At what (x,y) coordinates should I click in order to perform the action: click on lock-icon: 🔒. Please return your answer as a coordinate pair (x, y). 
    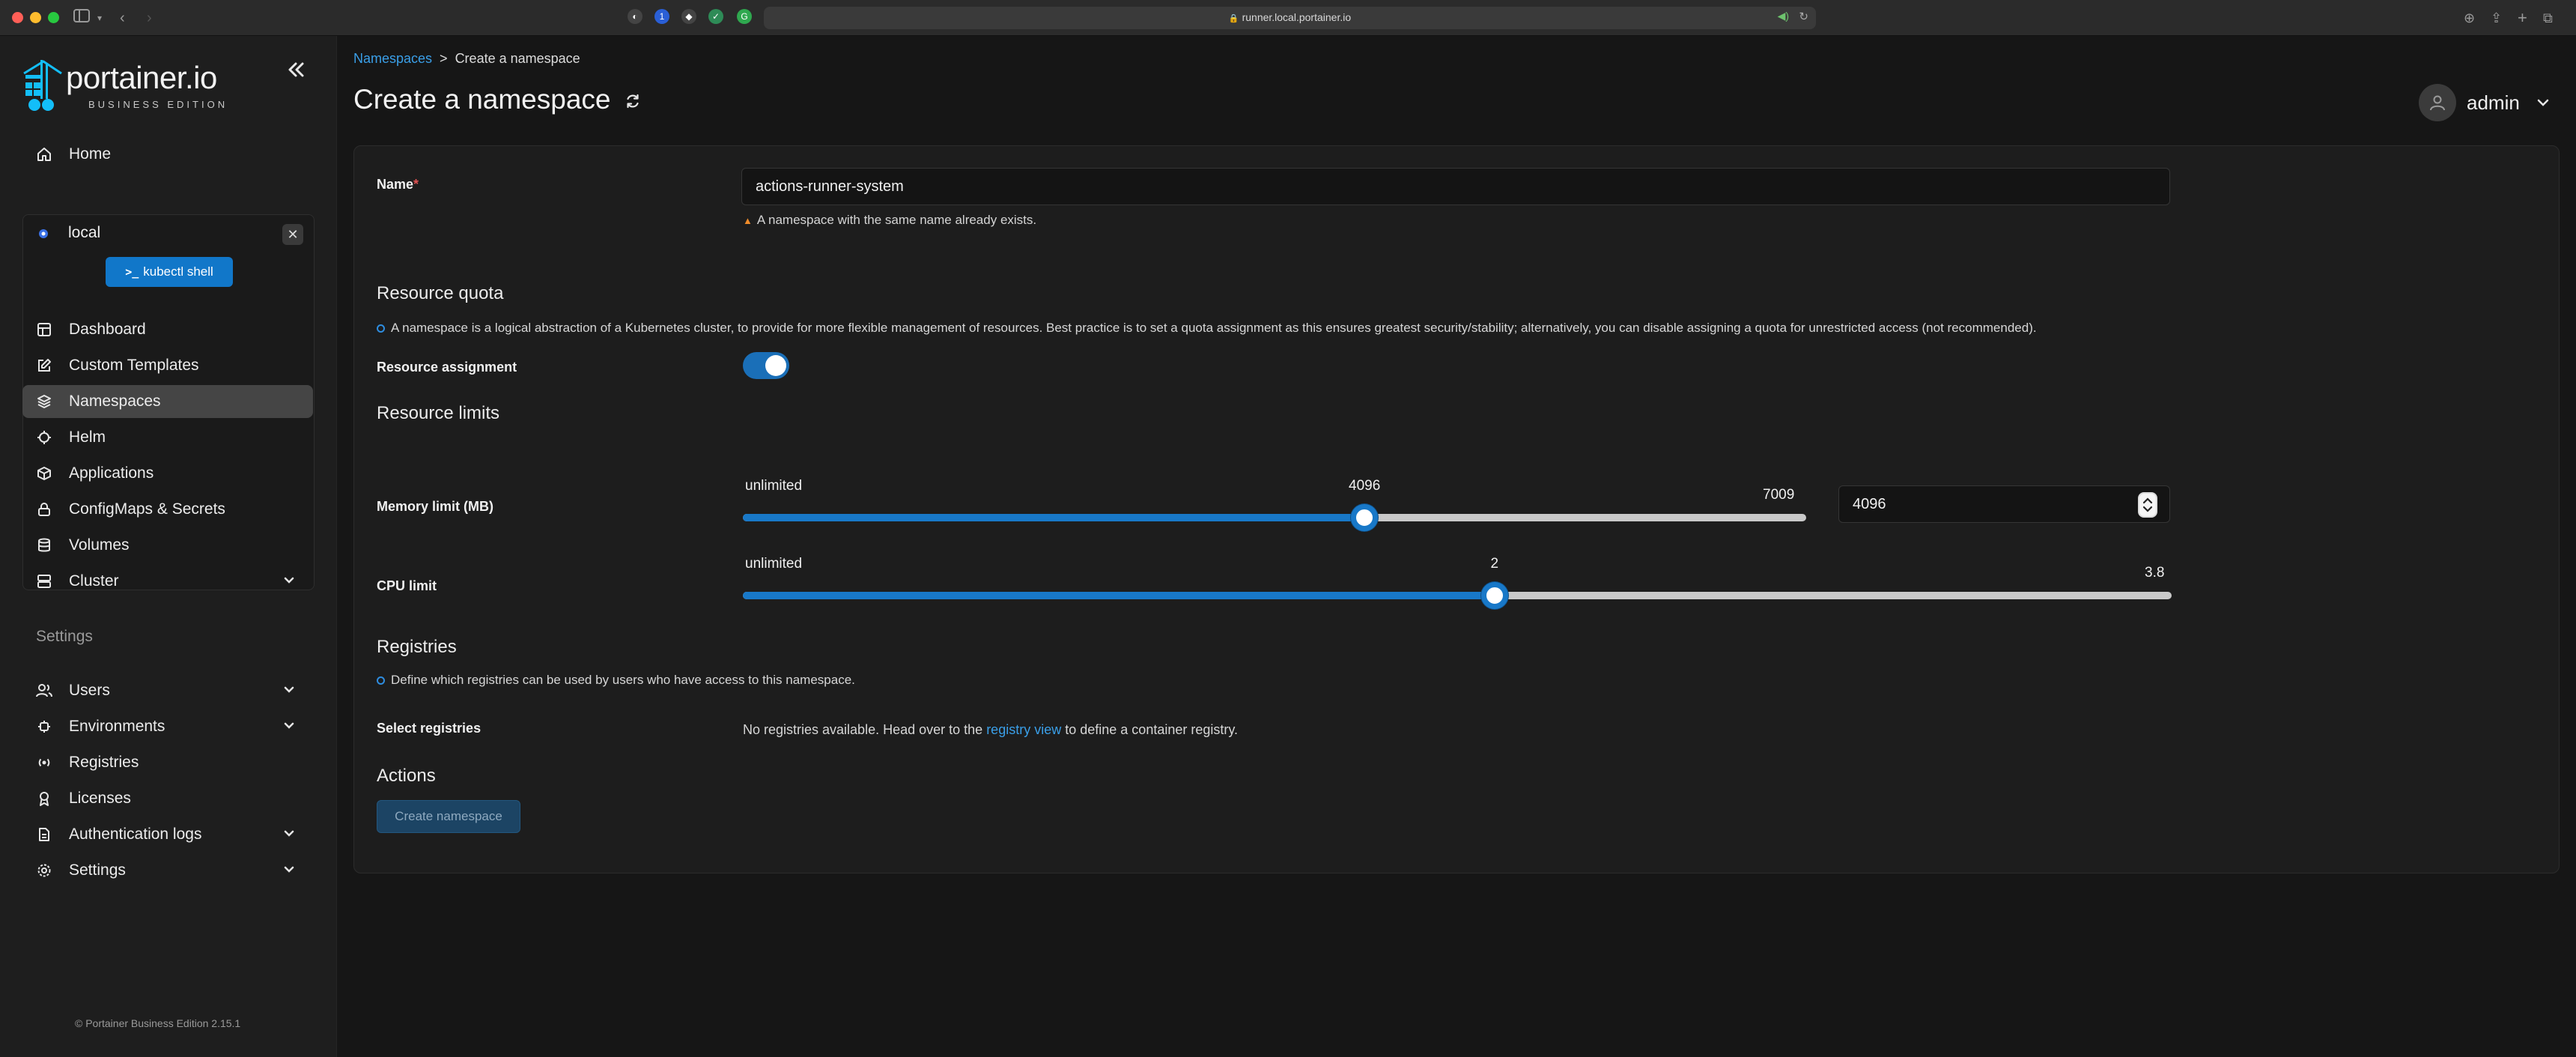
    Looking at the image, I should click on (1233, 18).